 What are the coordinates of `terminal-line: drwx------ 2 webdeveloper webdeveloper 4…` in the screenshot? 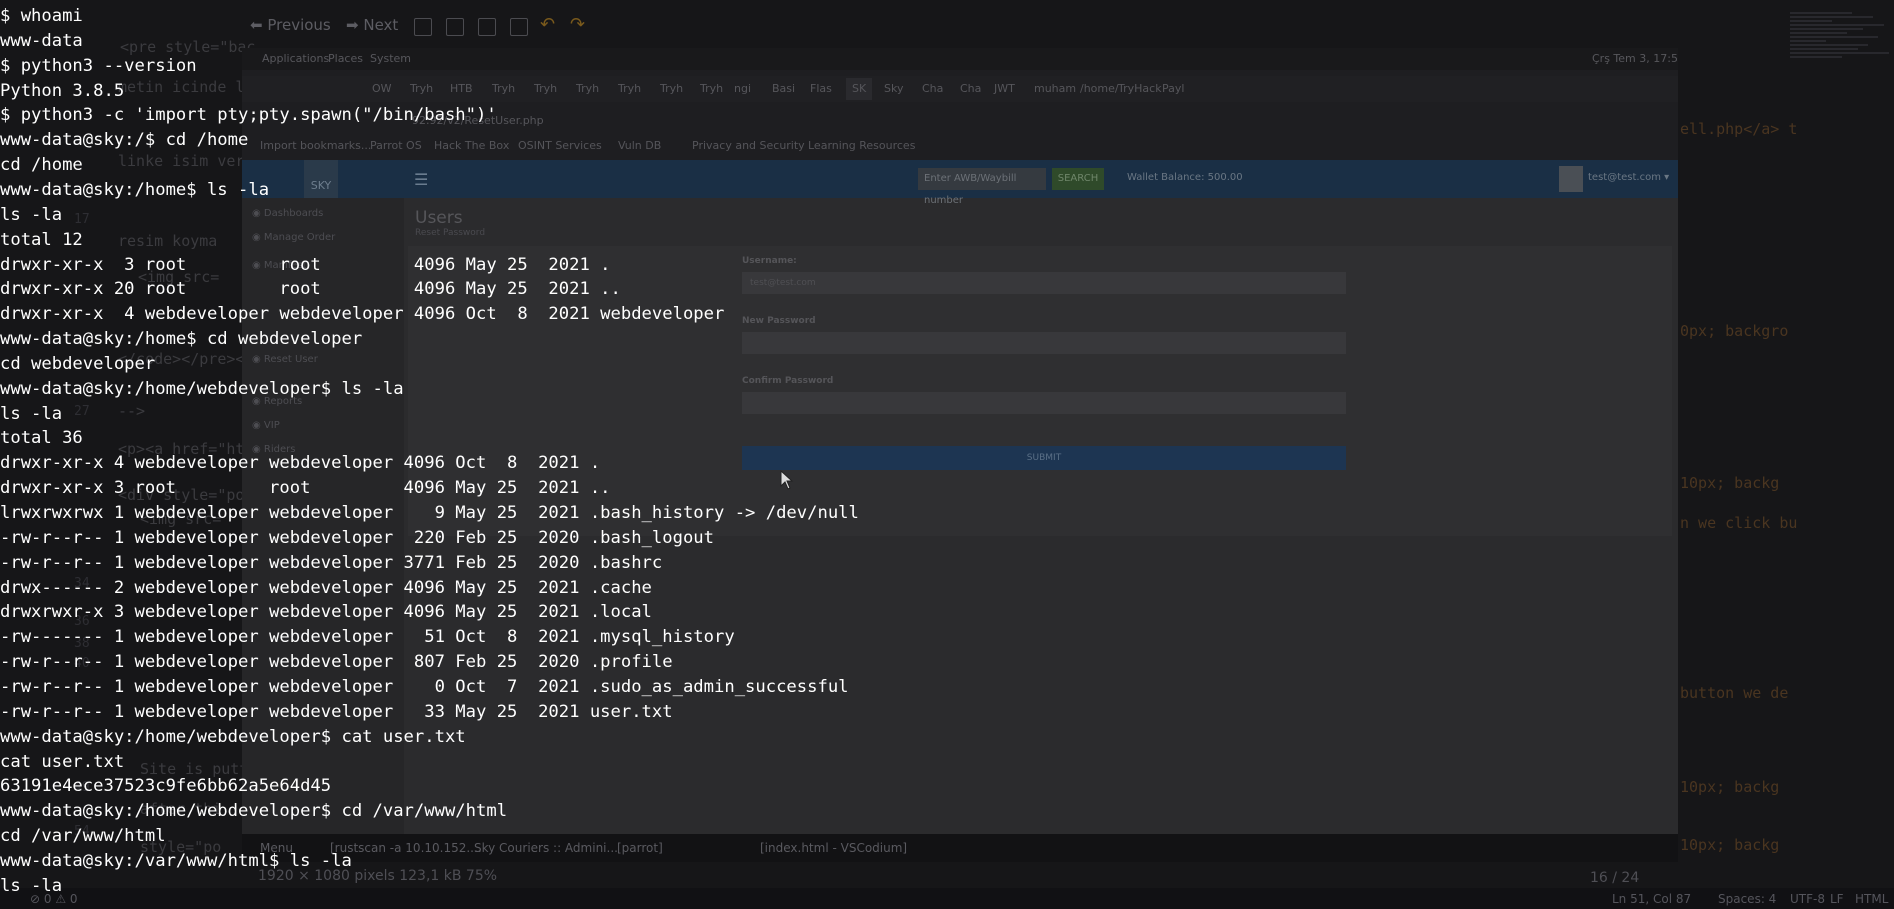 It's located at (326, 587).